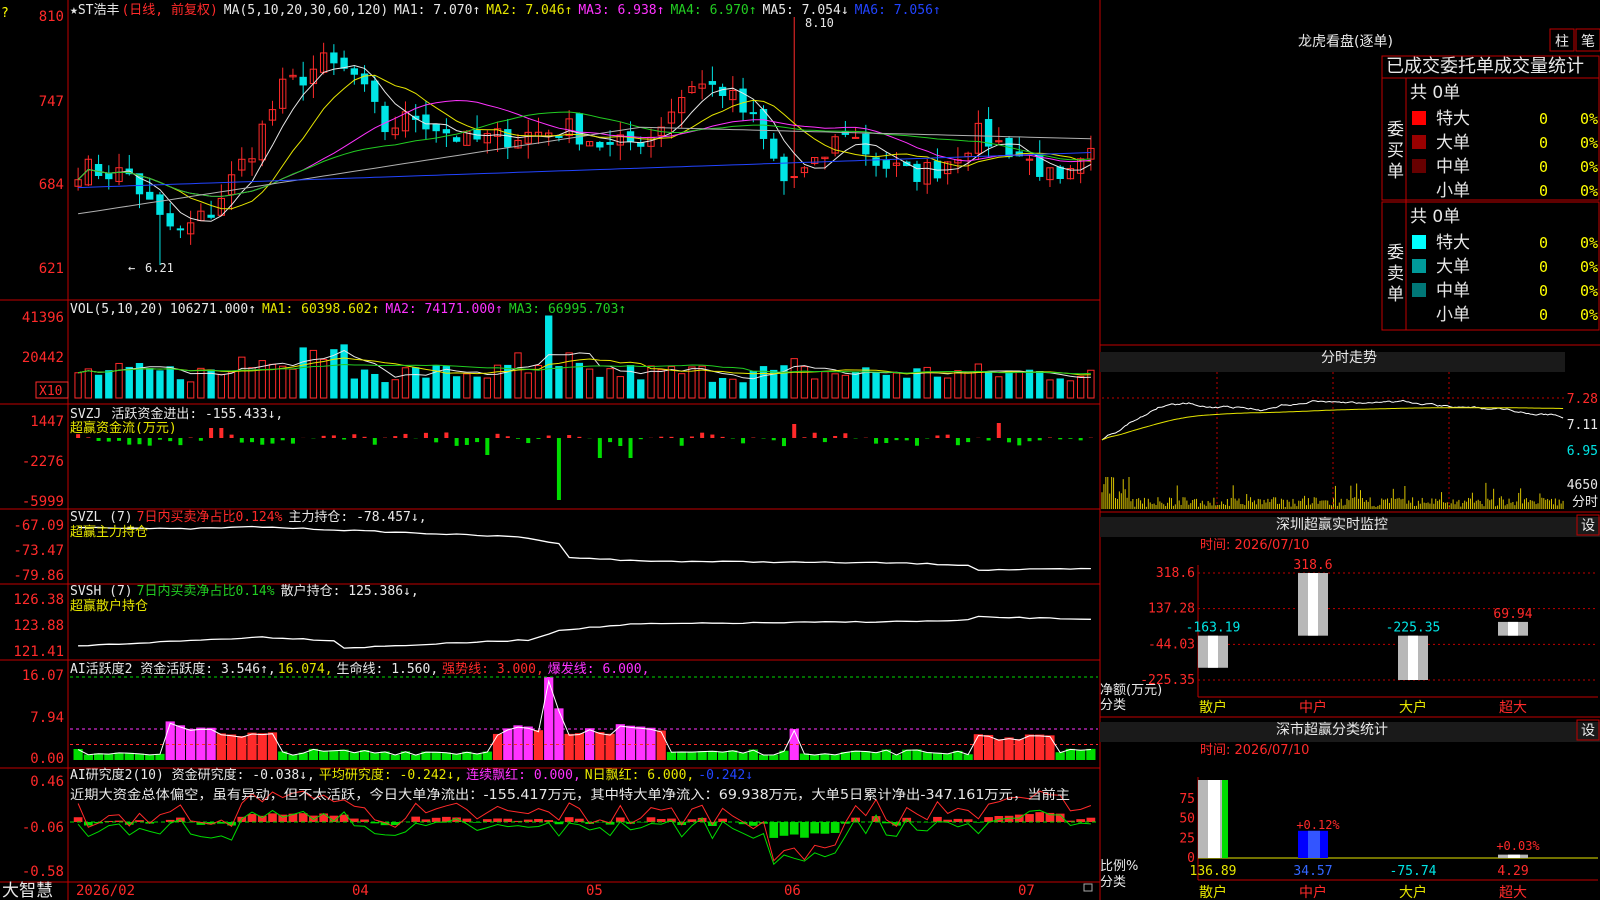 This screenshot has height=900, width=1600. Describe the element at coordinates (5, 13) in the screenshot. I see `question-icon: ?` at that location.